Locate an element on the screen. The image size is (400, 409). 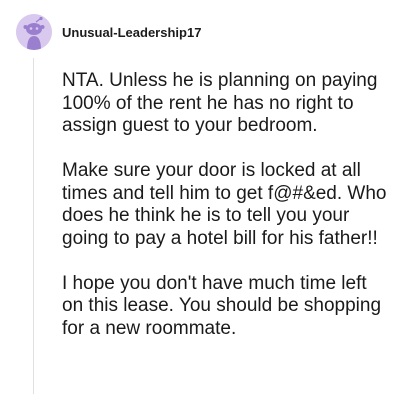
snoo-avatar-icon is located at coordinates (34, 32).